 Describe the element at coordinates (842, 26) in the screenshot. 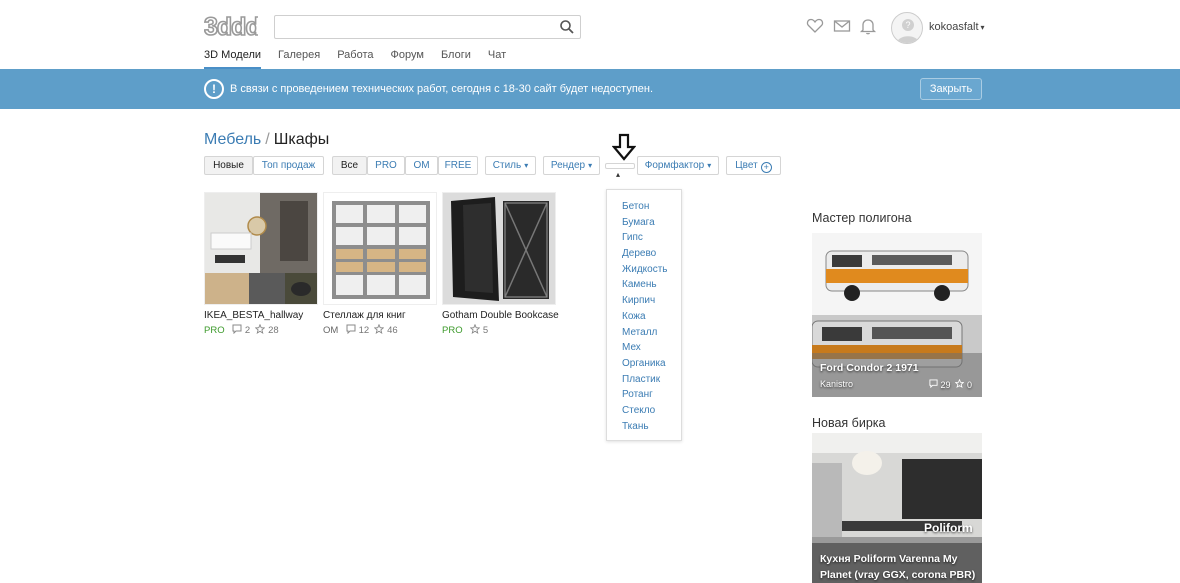

I see `mail-icon` at that location.